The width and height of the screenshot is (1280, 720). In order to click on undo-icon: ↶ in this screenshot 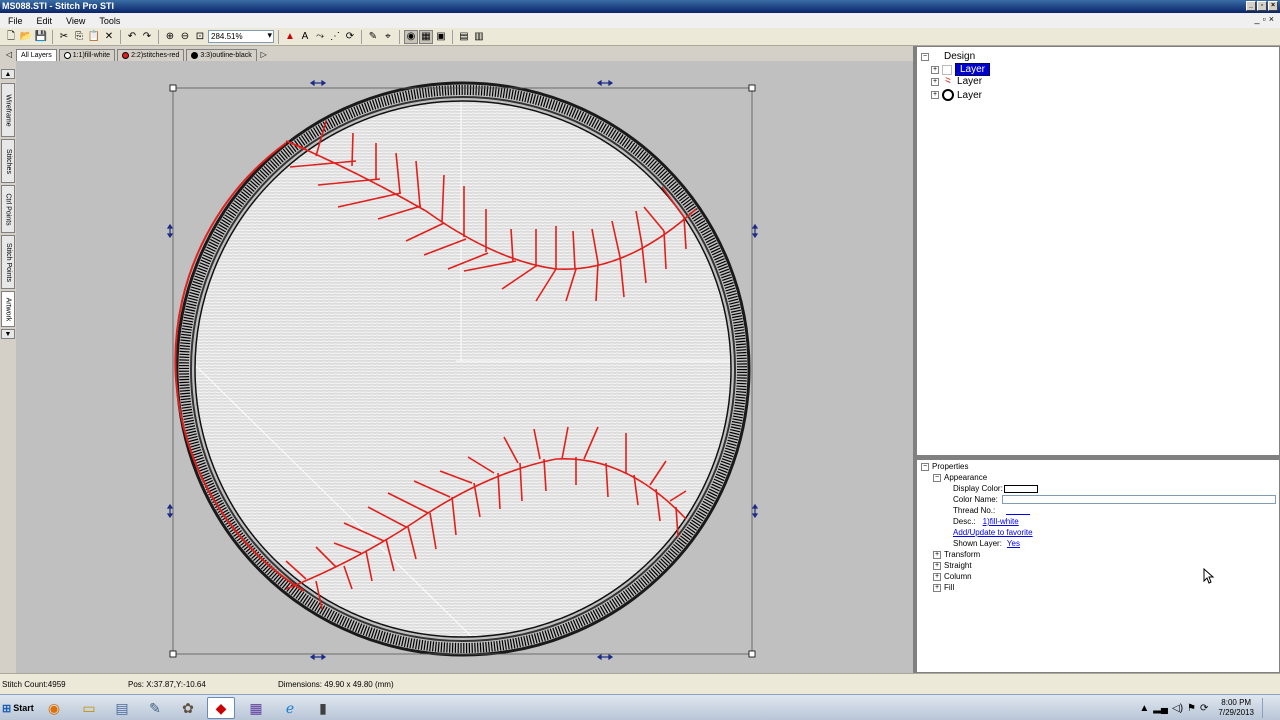, I will do `click(132, 37)`.